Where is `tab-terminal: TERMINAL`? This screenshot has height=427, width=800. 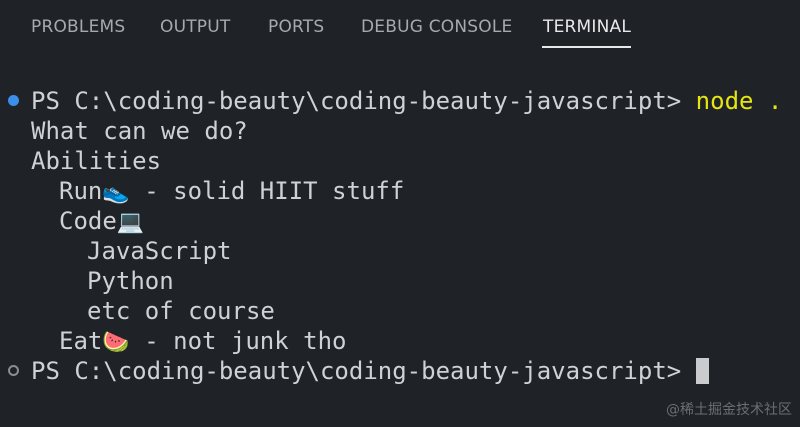
tab-terminal: TERMINAL is located at coordinates (587, 27).